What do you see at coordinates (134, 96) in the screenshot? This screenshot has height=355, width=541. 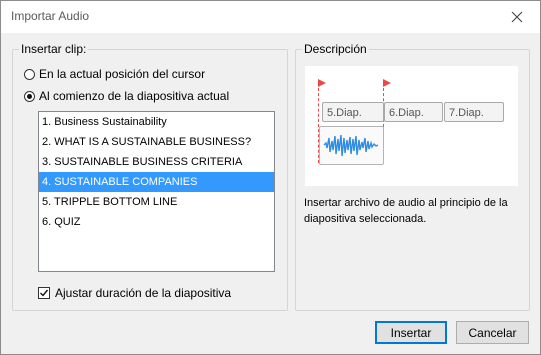 I see `radio-slide-start-label: Al comienzo de la diapositiva actual` at bounding box center [134, 96].